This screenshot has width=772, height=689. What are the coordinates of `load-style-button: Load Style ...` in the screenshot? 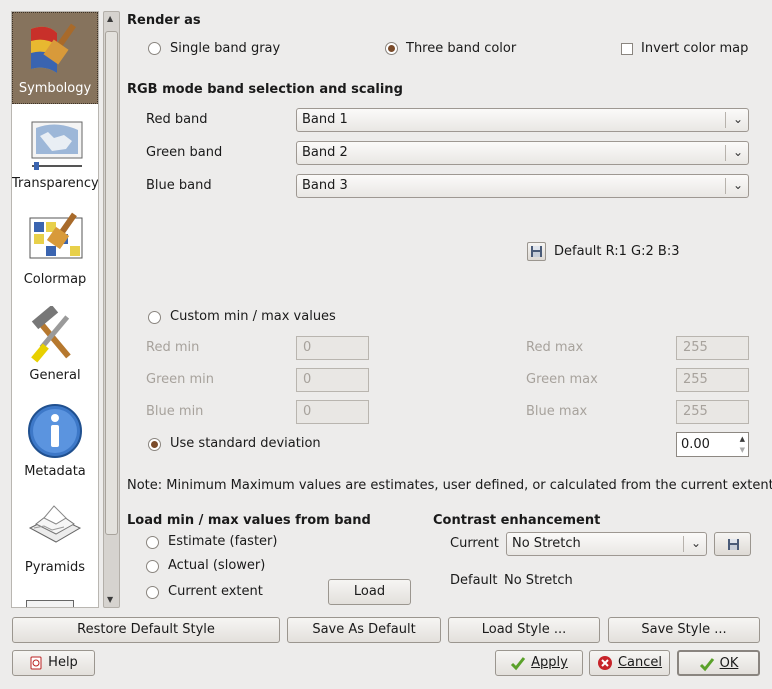 It's located at (524, 630).